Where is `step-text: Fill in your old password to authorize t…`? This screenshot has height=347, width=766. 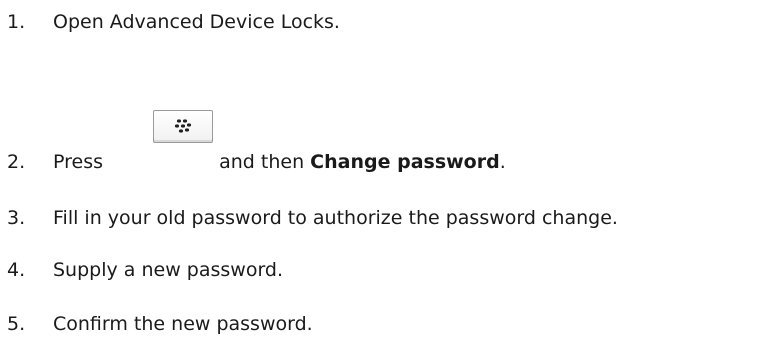 step-text: Fill in your old password to authorize t… is located at coordinates (335, 218).